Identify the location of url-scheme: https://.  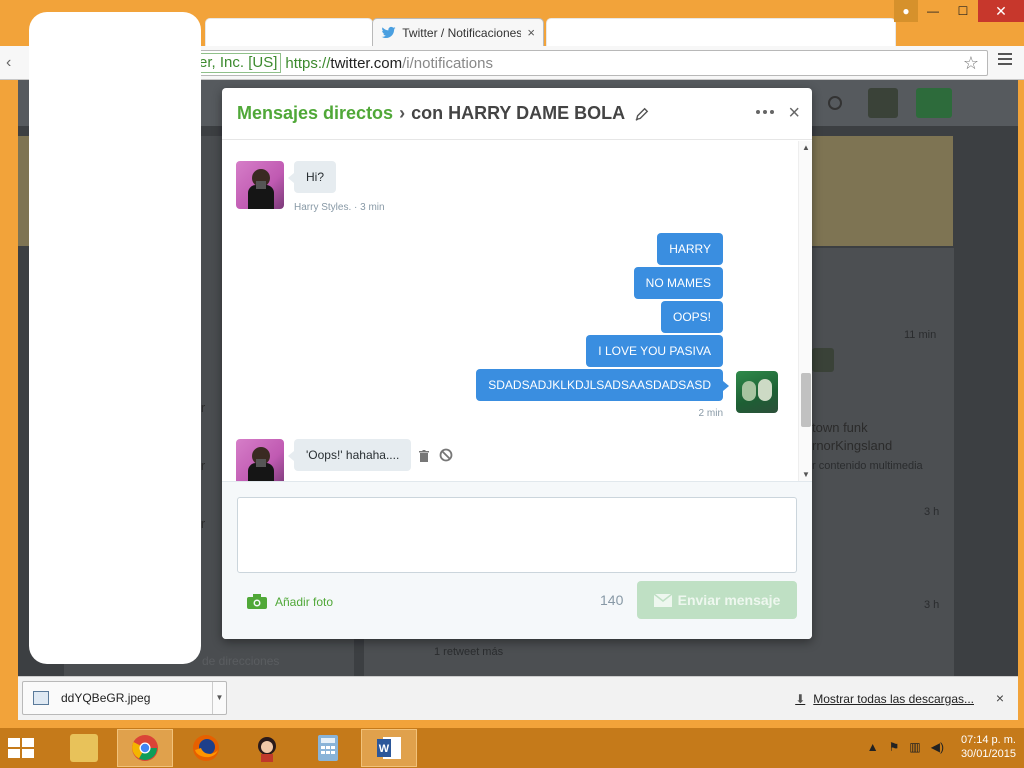
(308, 63).